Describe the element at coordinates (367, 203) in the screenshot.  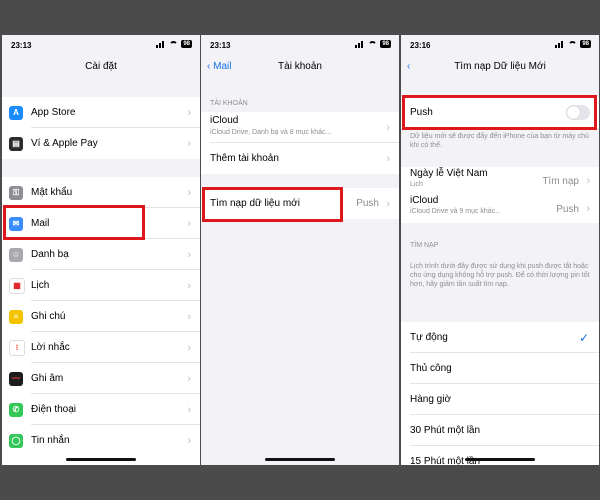
I see `fetch-value: Push` at that location.